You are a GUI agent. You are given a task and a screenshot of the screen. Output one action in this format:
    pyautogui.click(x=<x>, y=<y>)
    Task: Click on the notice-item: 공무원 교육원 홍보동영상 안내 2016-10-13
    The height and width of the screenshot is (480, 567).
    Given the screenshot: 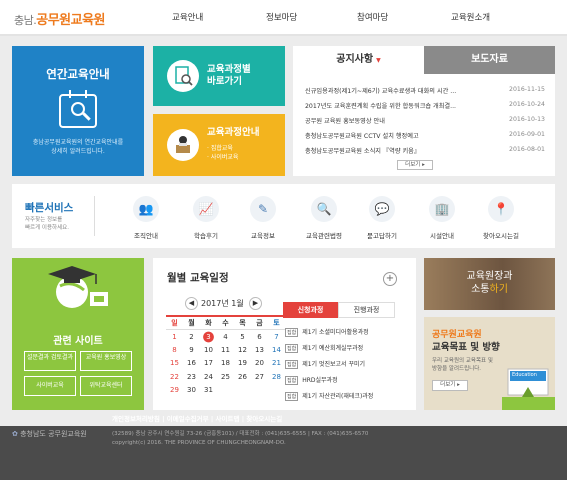 What is the action you would take?
    pyautogui.click(x=425, y=121)
    